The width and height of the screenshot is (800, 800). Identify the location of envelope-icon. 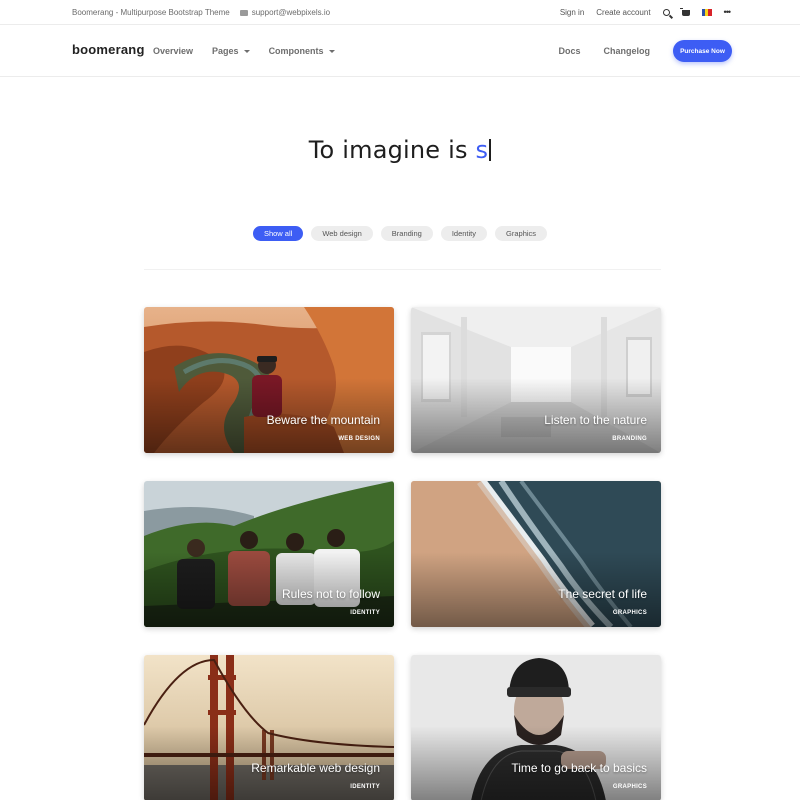
(243, 12).